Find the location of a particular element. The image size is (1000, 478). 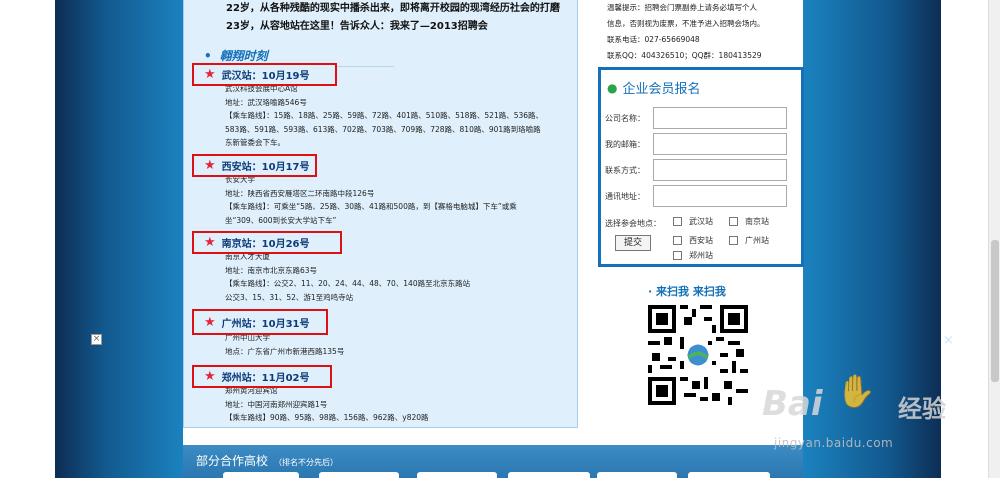

station-detail: 地址：南京市北京东路63号 is located at coordinates (271, 270).